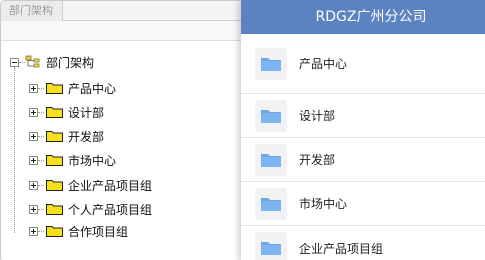  What do you see at coordinates (323, 64) in the screenshot?
I see `list-item-label: 产品中心` at bounding box center [323, 64].